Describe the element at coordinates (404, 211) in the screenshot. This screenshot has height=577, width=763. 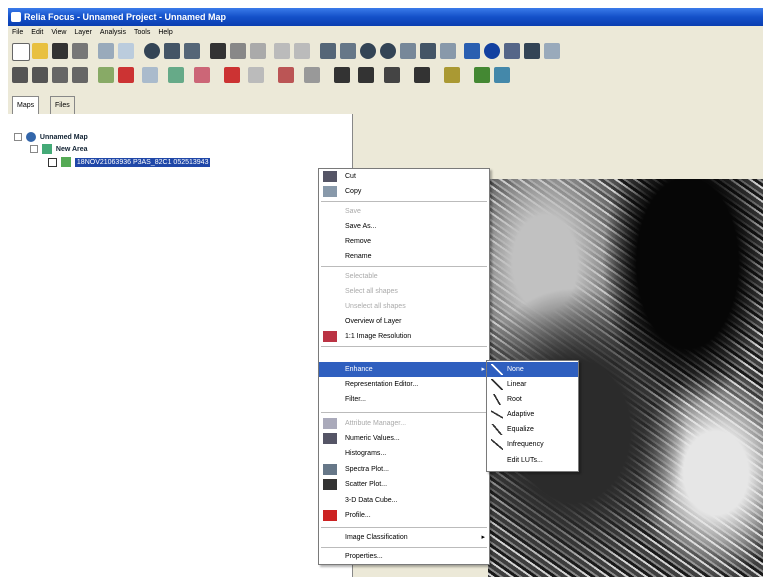
I see `menu-item-save: Save` at that location.